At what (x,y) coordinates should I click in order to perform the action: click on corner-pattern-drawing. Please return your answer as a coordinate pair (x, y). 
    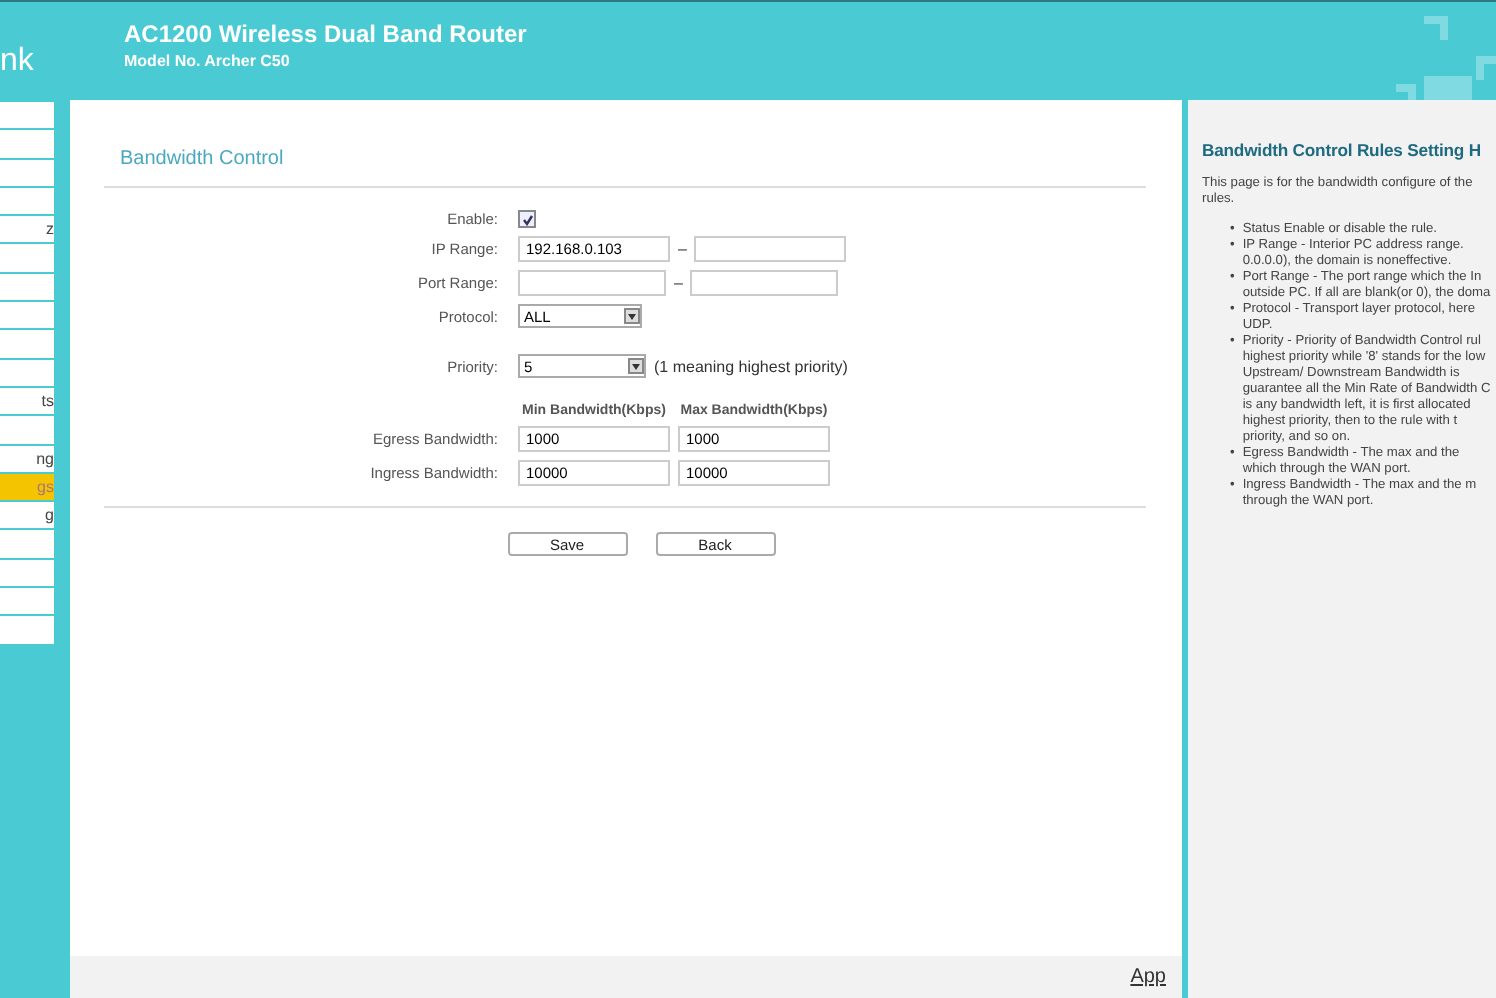
    Looking at the image, I should click on (1446, 58).